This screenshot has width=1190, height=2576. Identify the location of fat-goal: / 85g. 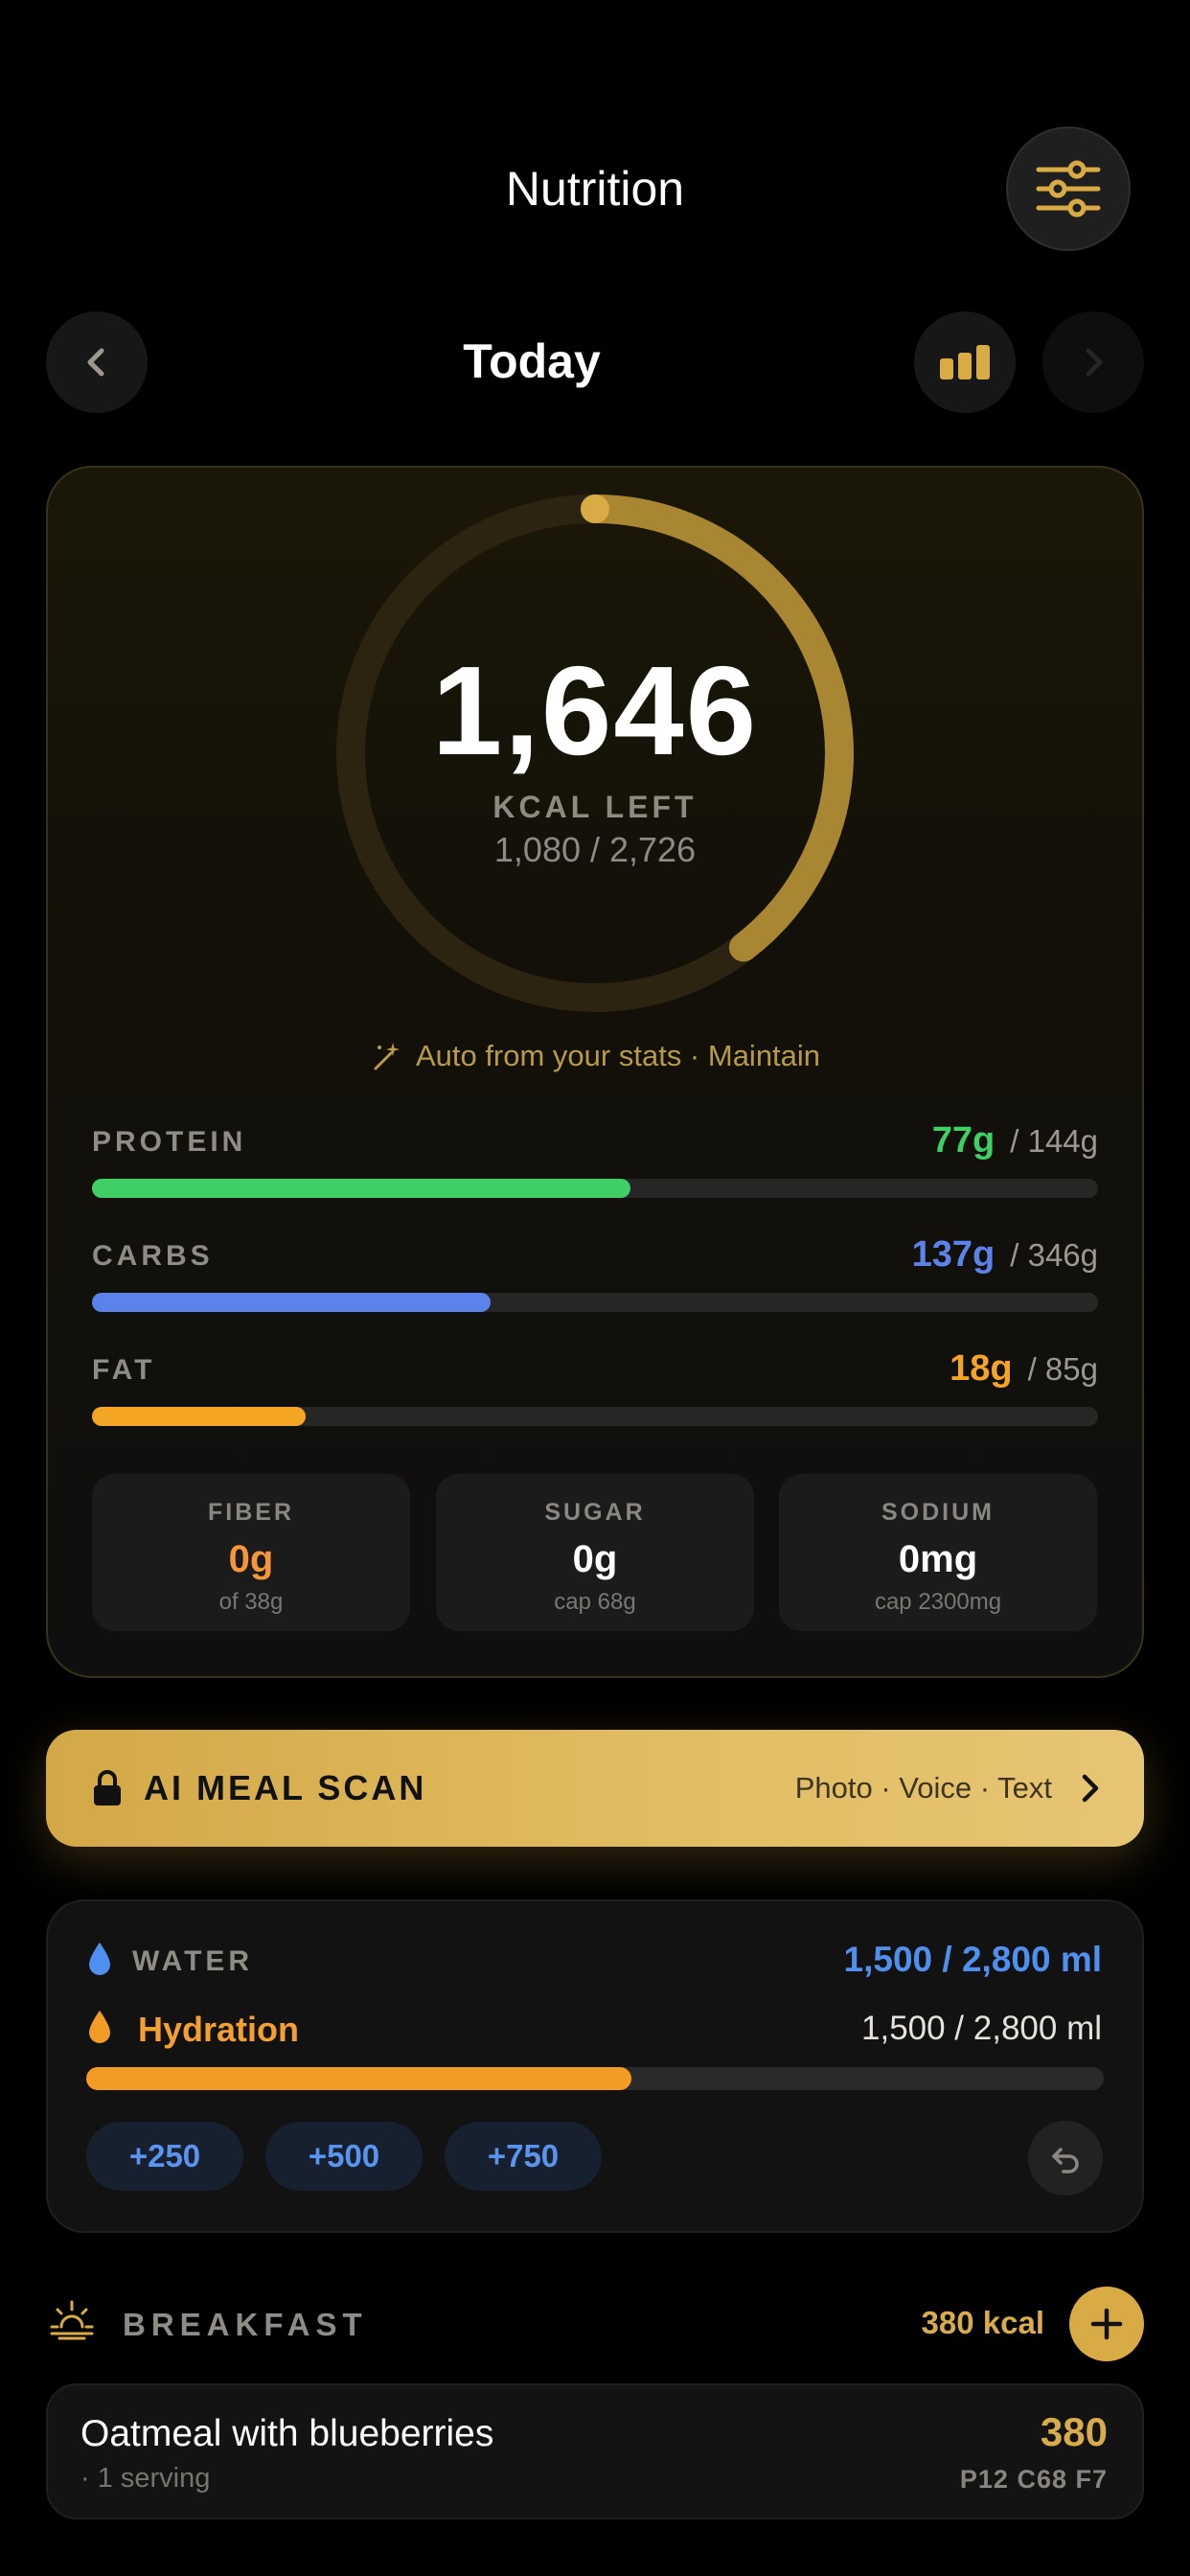
(1063, 1369).